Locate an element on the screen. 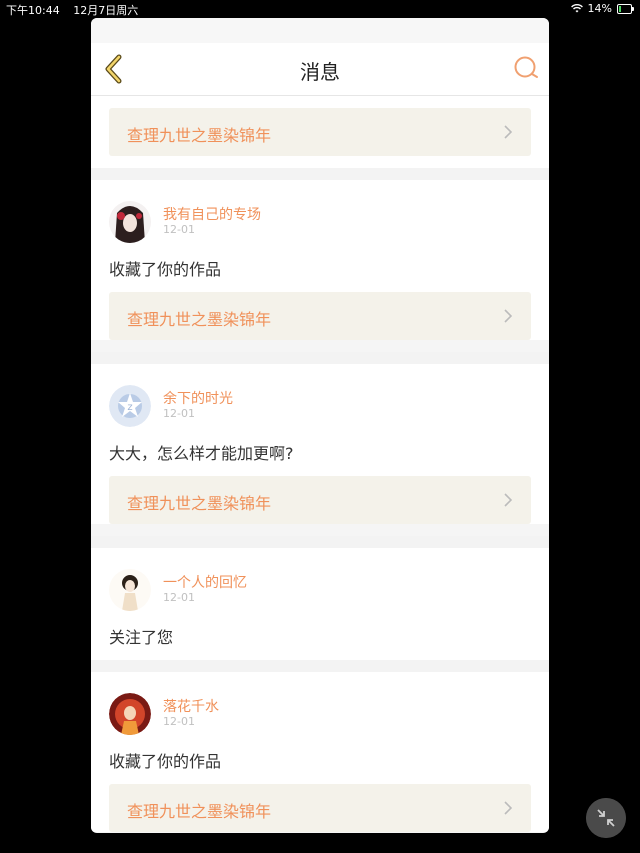 The image size is (640, 853). page-title: 消息 is located at coordinates (320, 72).